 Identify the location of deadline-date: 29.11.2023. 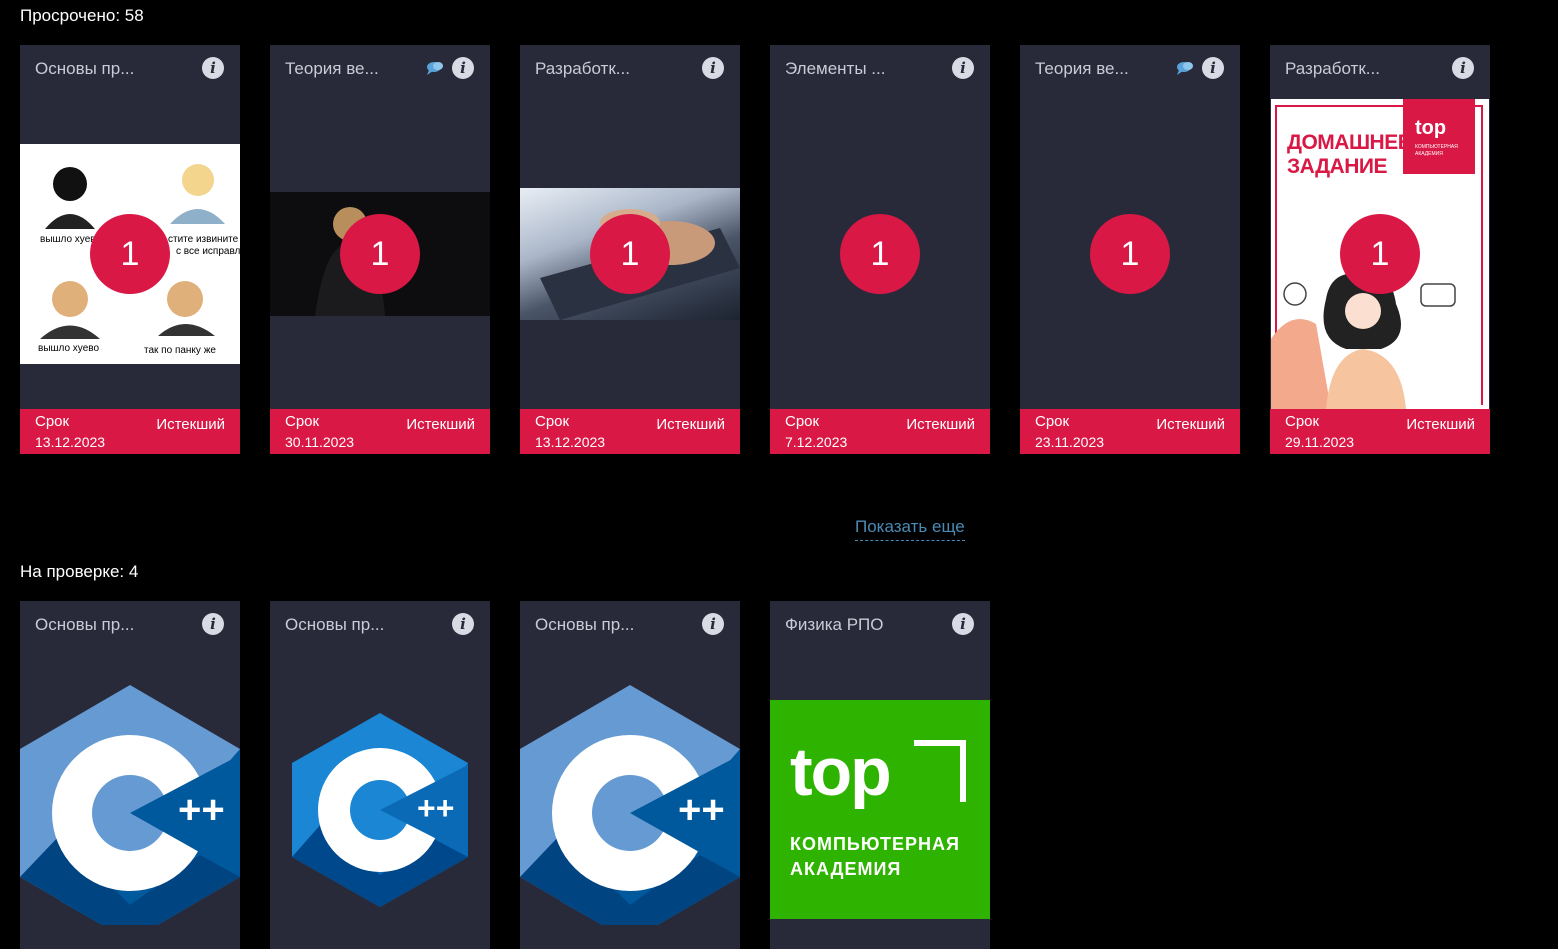
(1320, 442).